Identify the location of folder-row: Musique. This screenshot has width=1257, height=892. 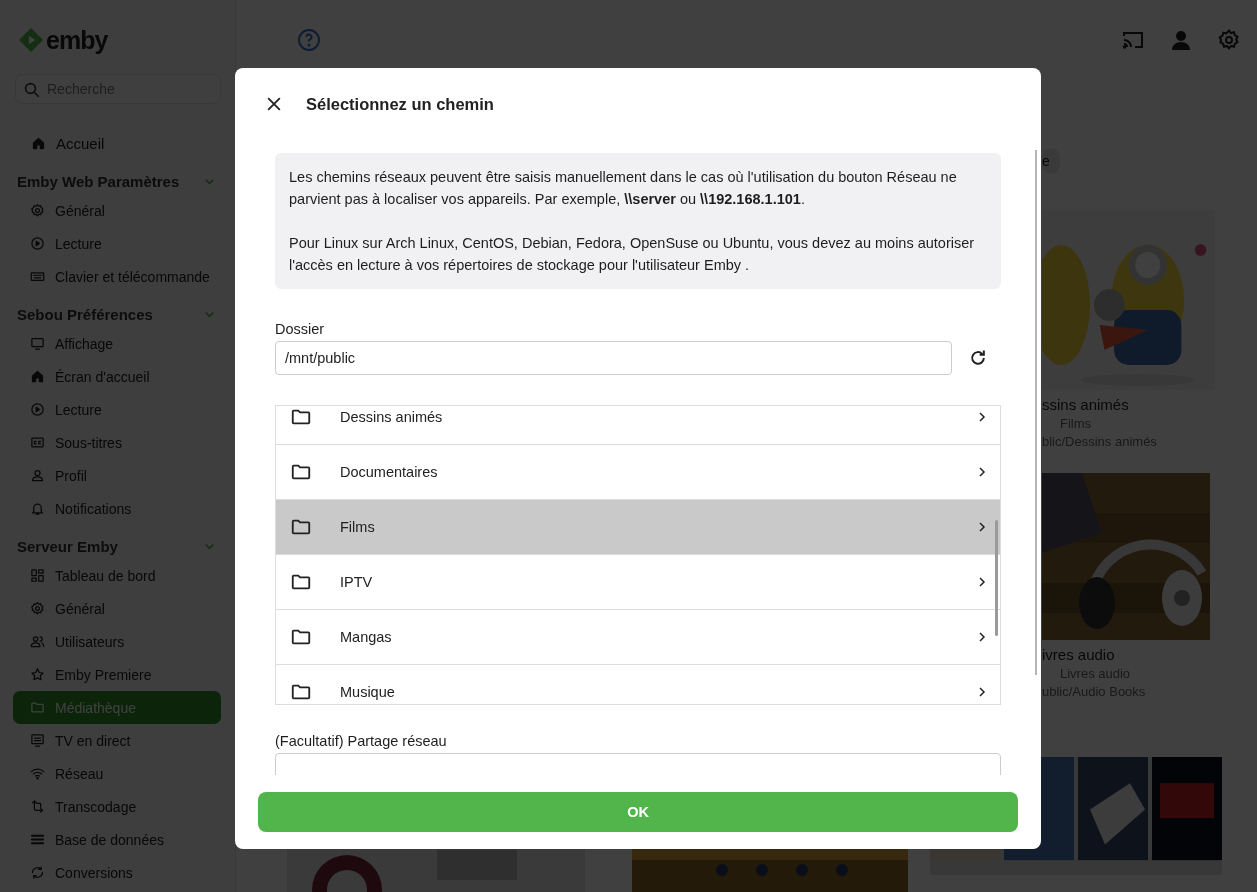
(638, 684).